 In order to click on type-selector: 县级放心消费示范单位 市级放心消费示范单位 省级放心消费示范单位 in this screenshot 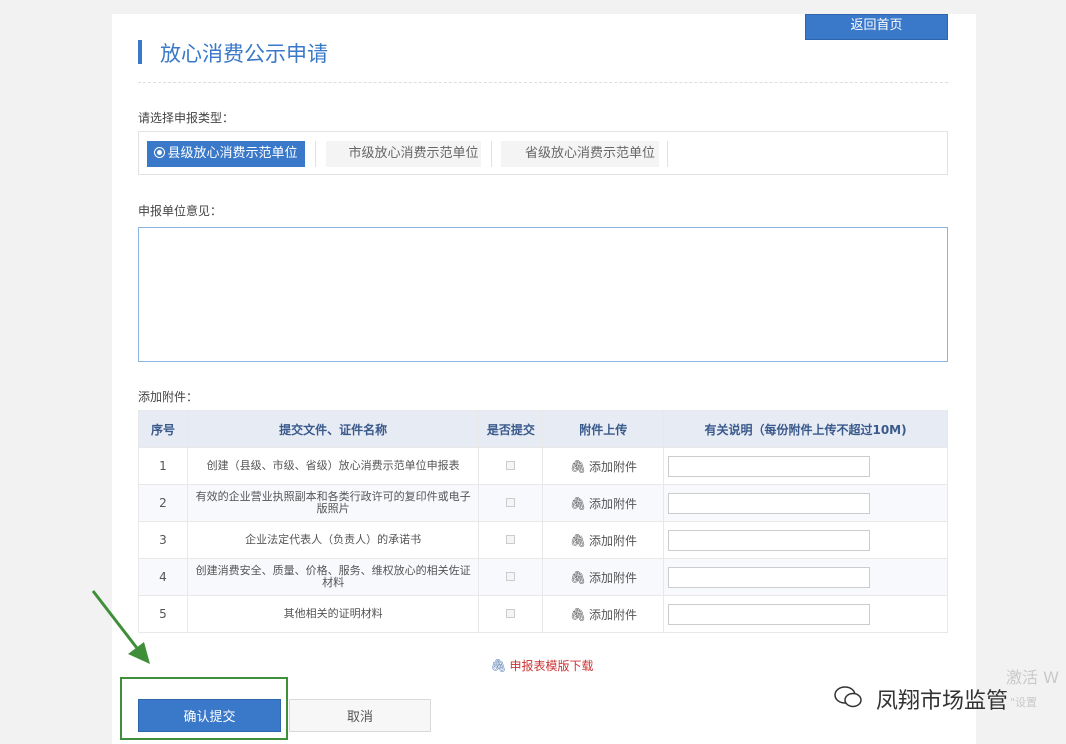, I will do `click(543, 153)`.